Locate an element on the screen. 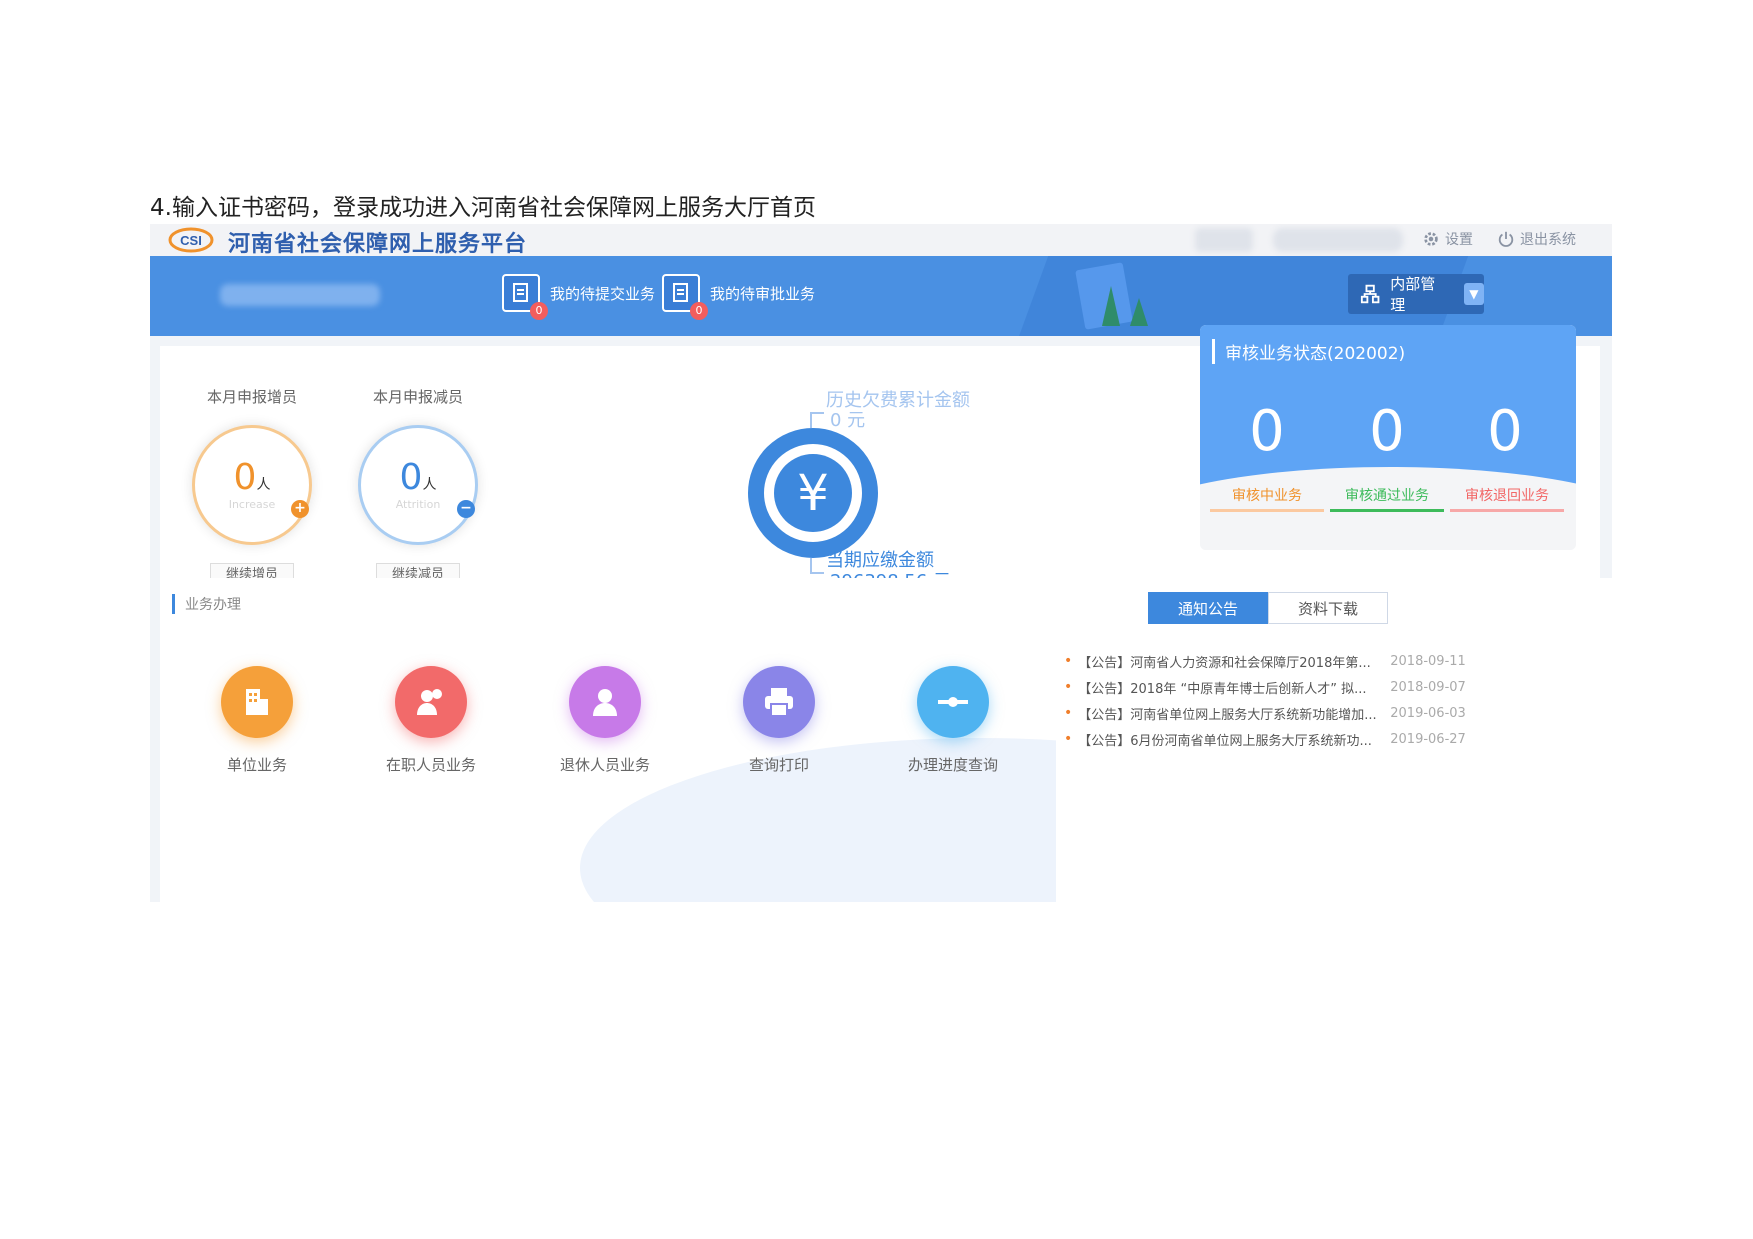 The height and width of the screenshot is (1239, 1753). page-caption: 4.输入证书密码，登录成功进入河南省社会保障网上服务大厅首页 is located at coordinates (483, 208).